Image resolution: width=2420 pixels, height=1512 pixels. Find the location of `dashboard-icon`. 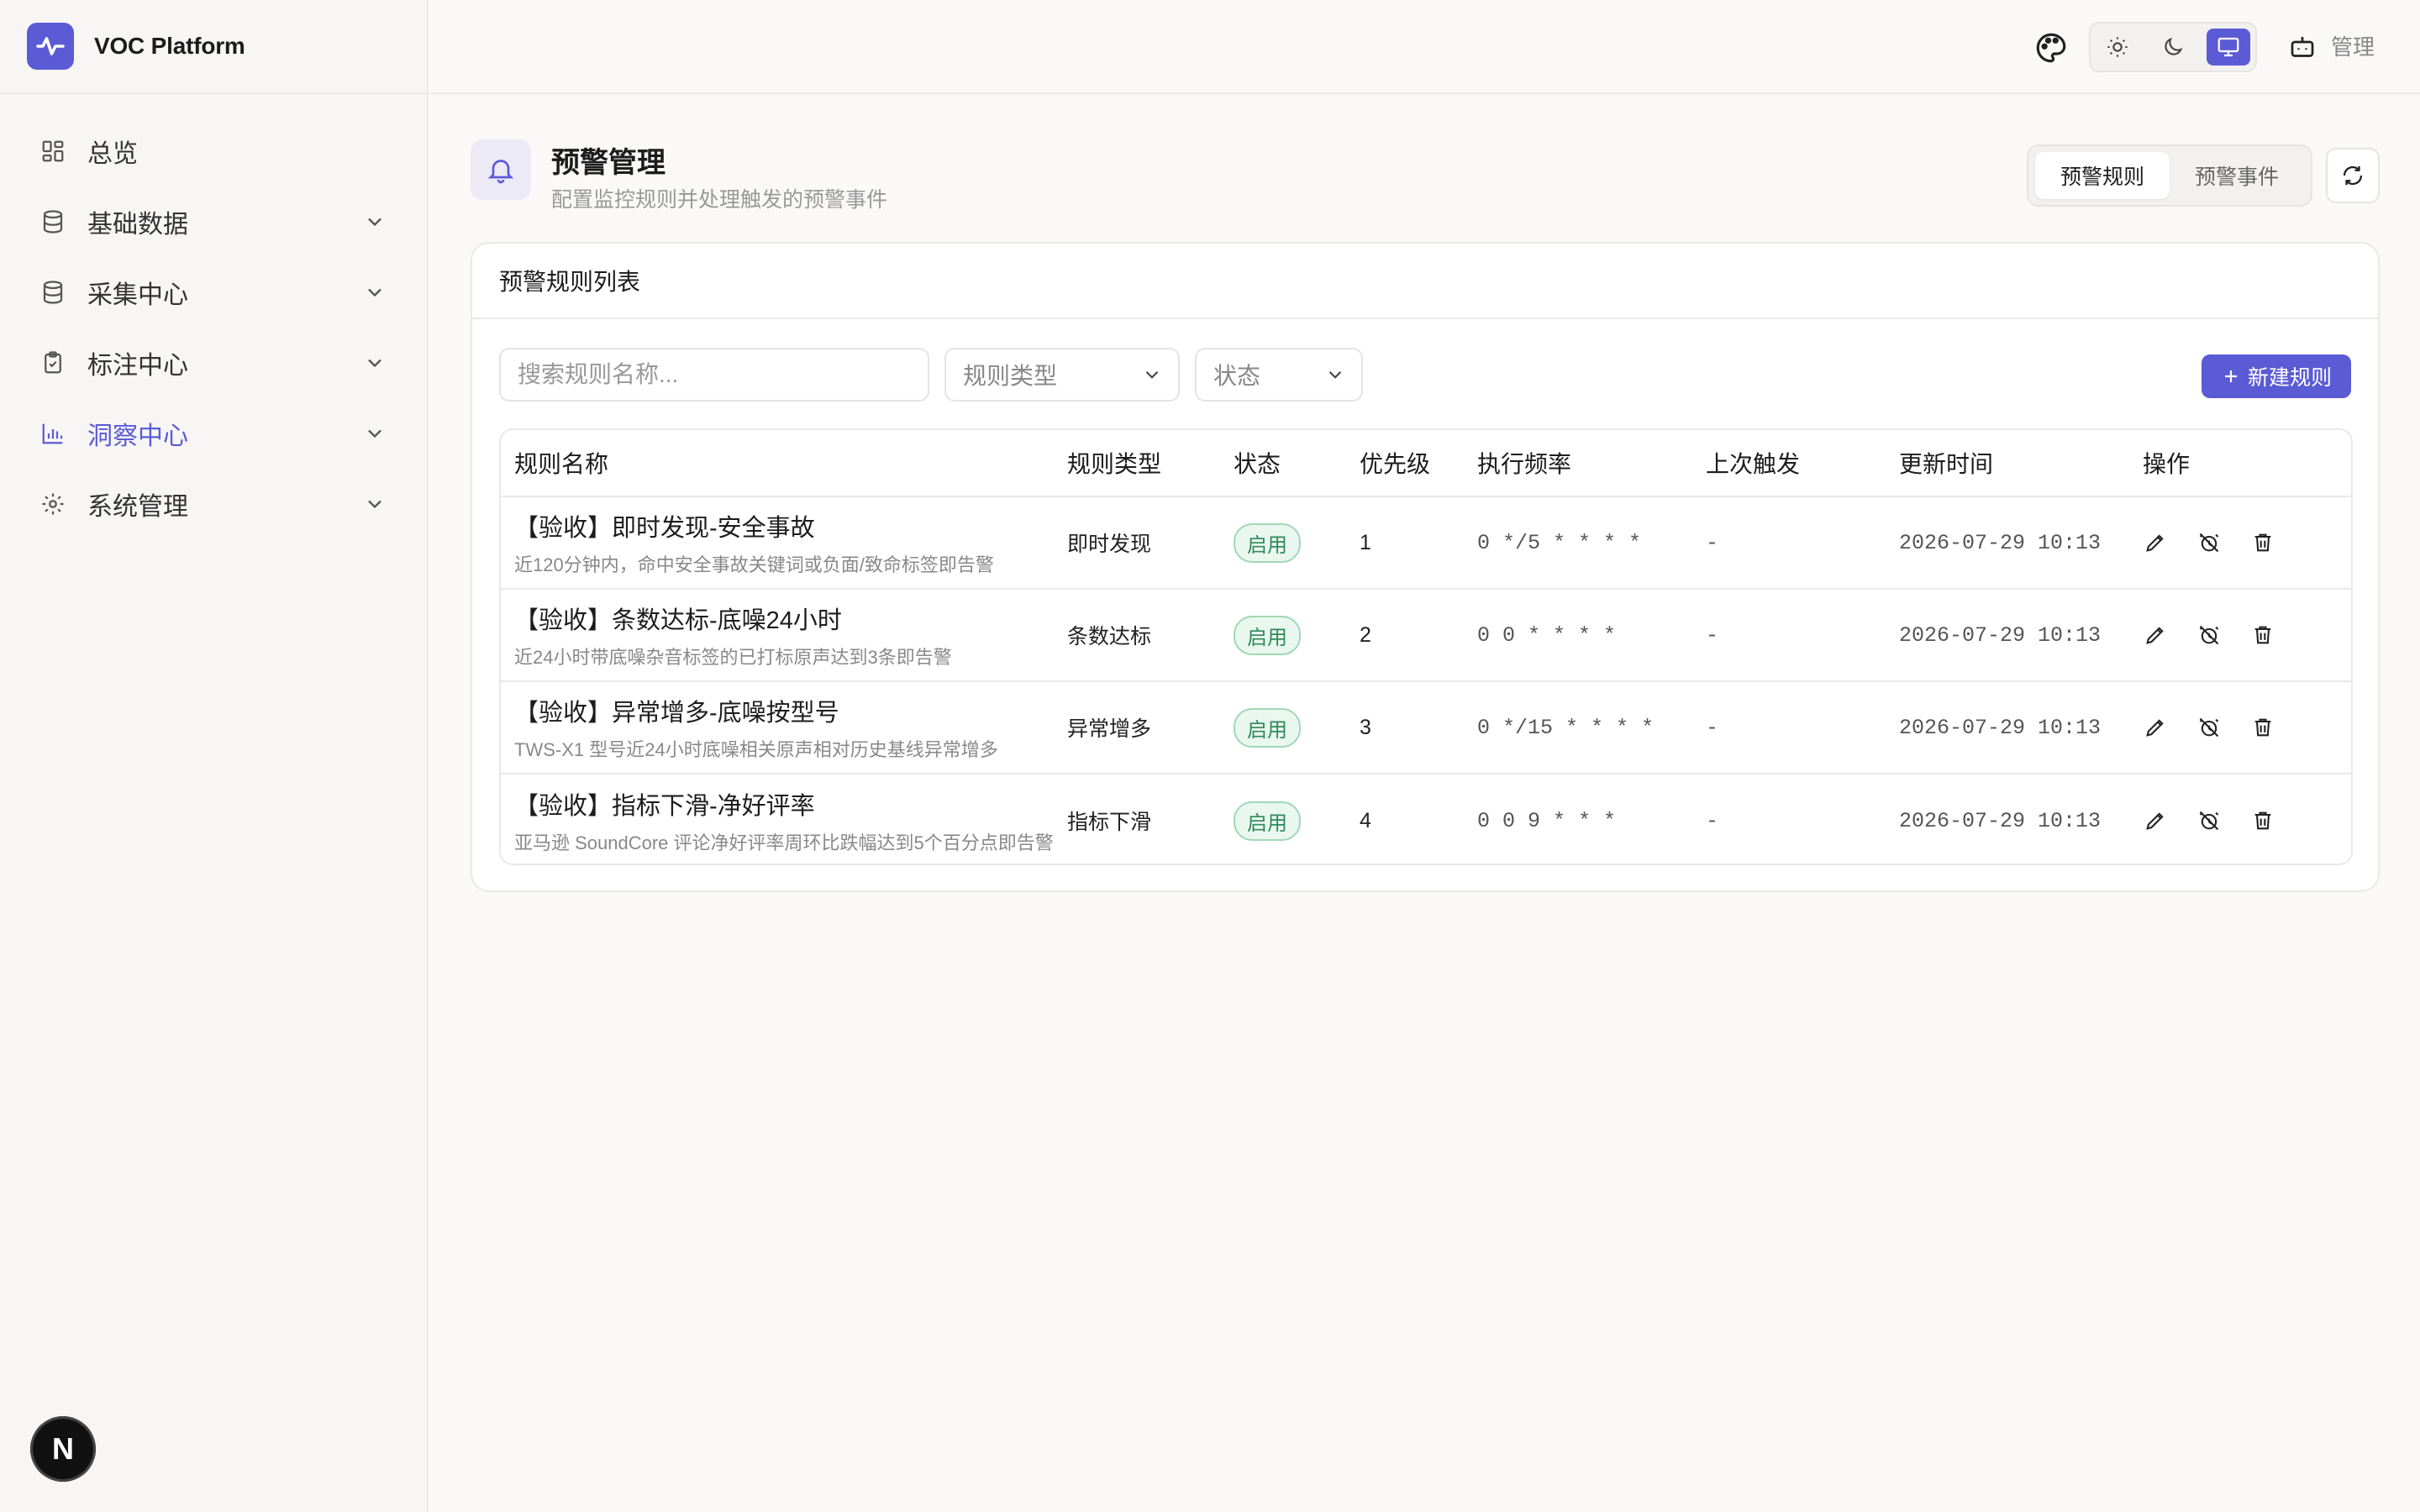

dashboard-icon is located at coordinates (53, 151).